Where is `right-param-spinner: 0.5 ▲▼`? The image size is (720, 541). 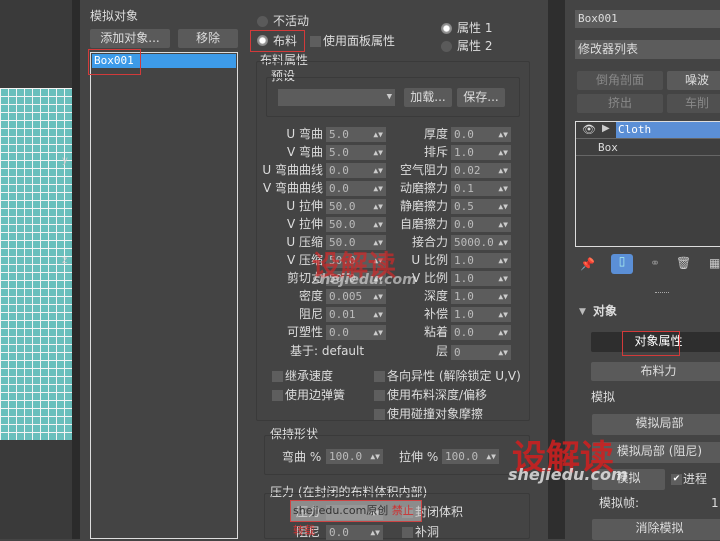
right-param-spinner: 0.5 ▲▼ is located at coordinates (481, 206).